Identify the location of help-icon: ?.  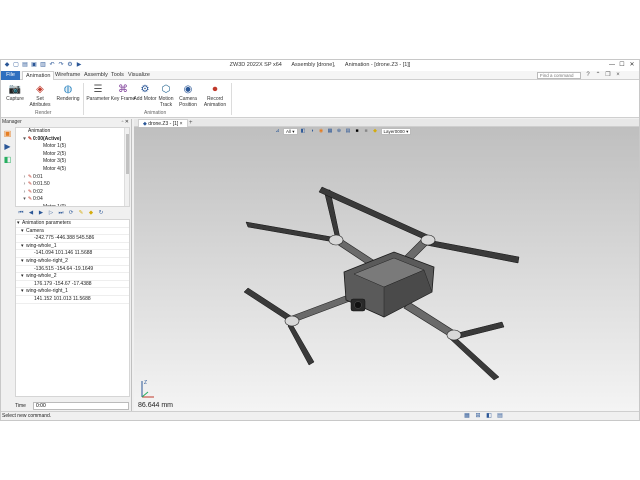
(588, 75).